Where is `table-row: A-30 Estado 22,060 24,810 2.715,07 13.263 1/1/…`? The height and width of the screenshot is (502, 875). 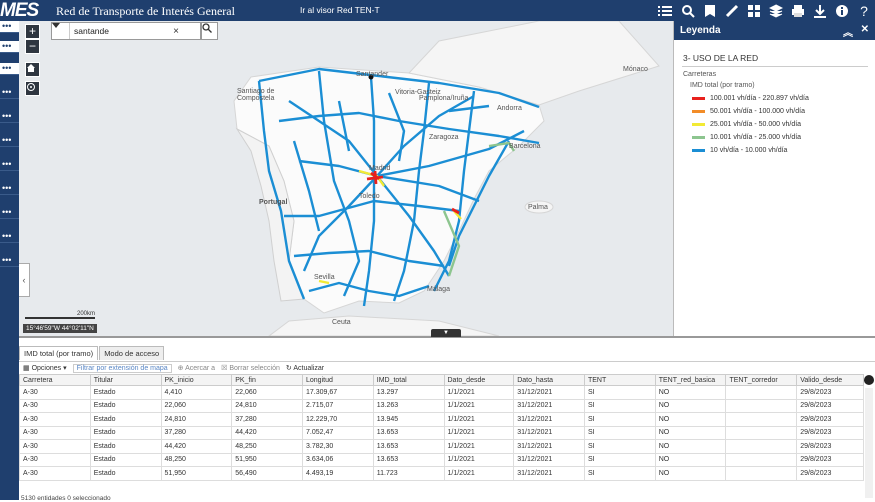
table-row: A-30 Estado 22,060 24,810 2.715,07 13.263 1/1/… is located at coordinates (441, 405).